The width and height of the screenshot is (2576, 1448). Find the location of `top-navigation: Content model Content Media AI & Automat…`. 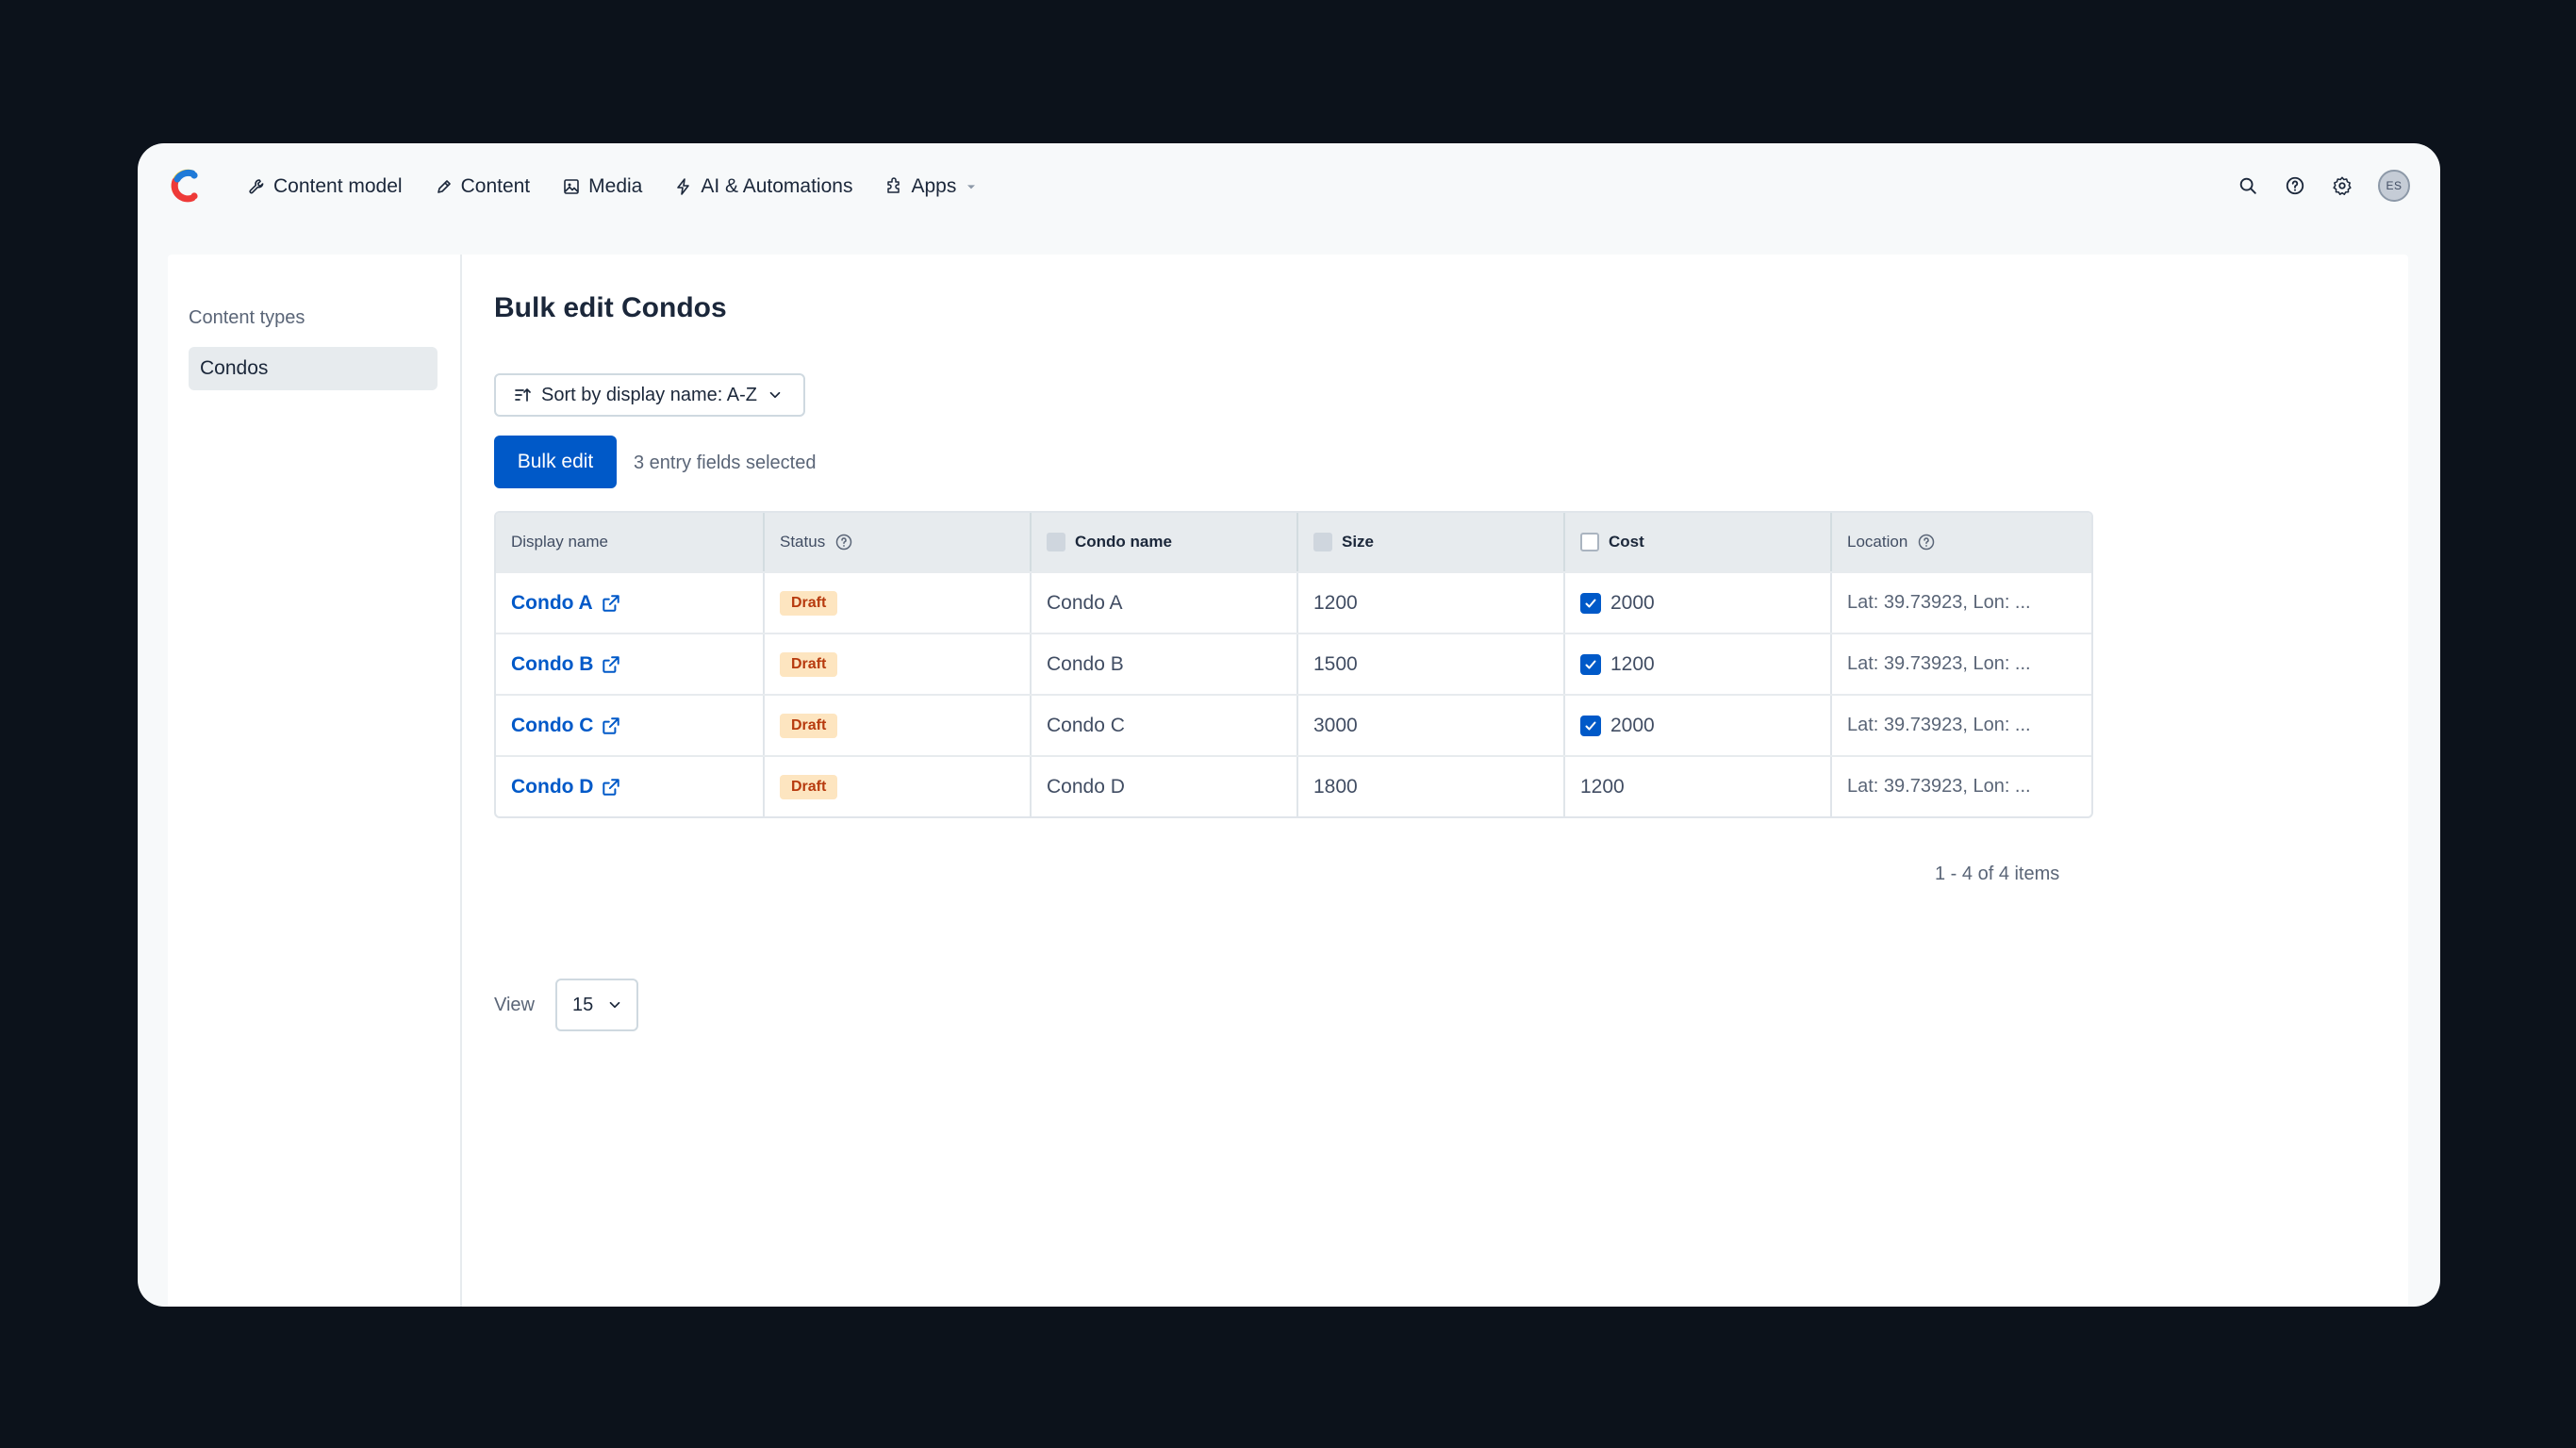

top-navigation: Content model Content Media AI & Automat… is located at coordinates (1289, 199).